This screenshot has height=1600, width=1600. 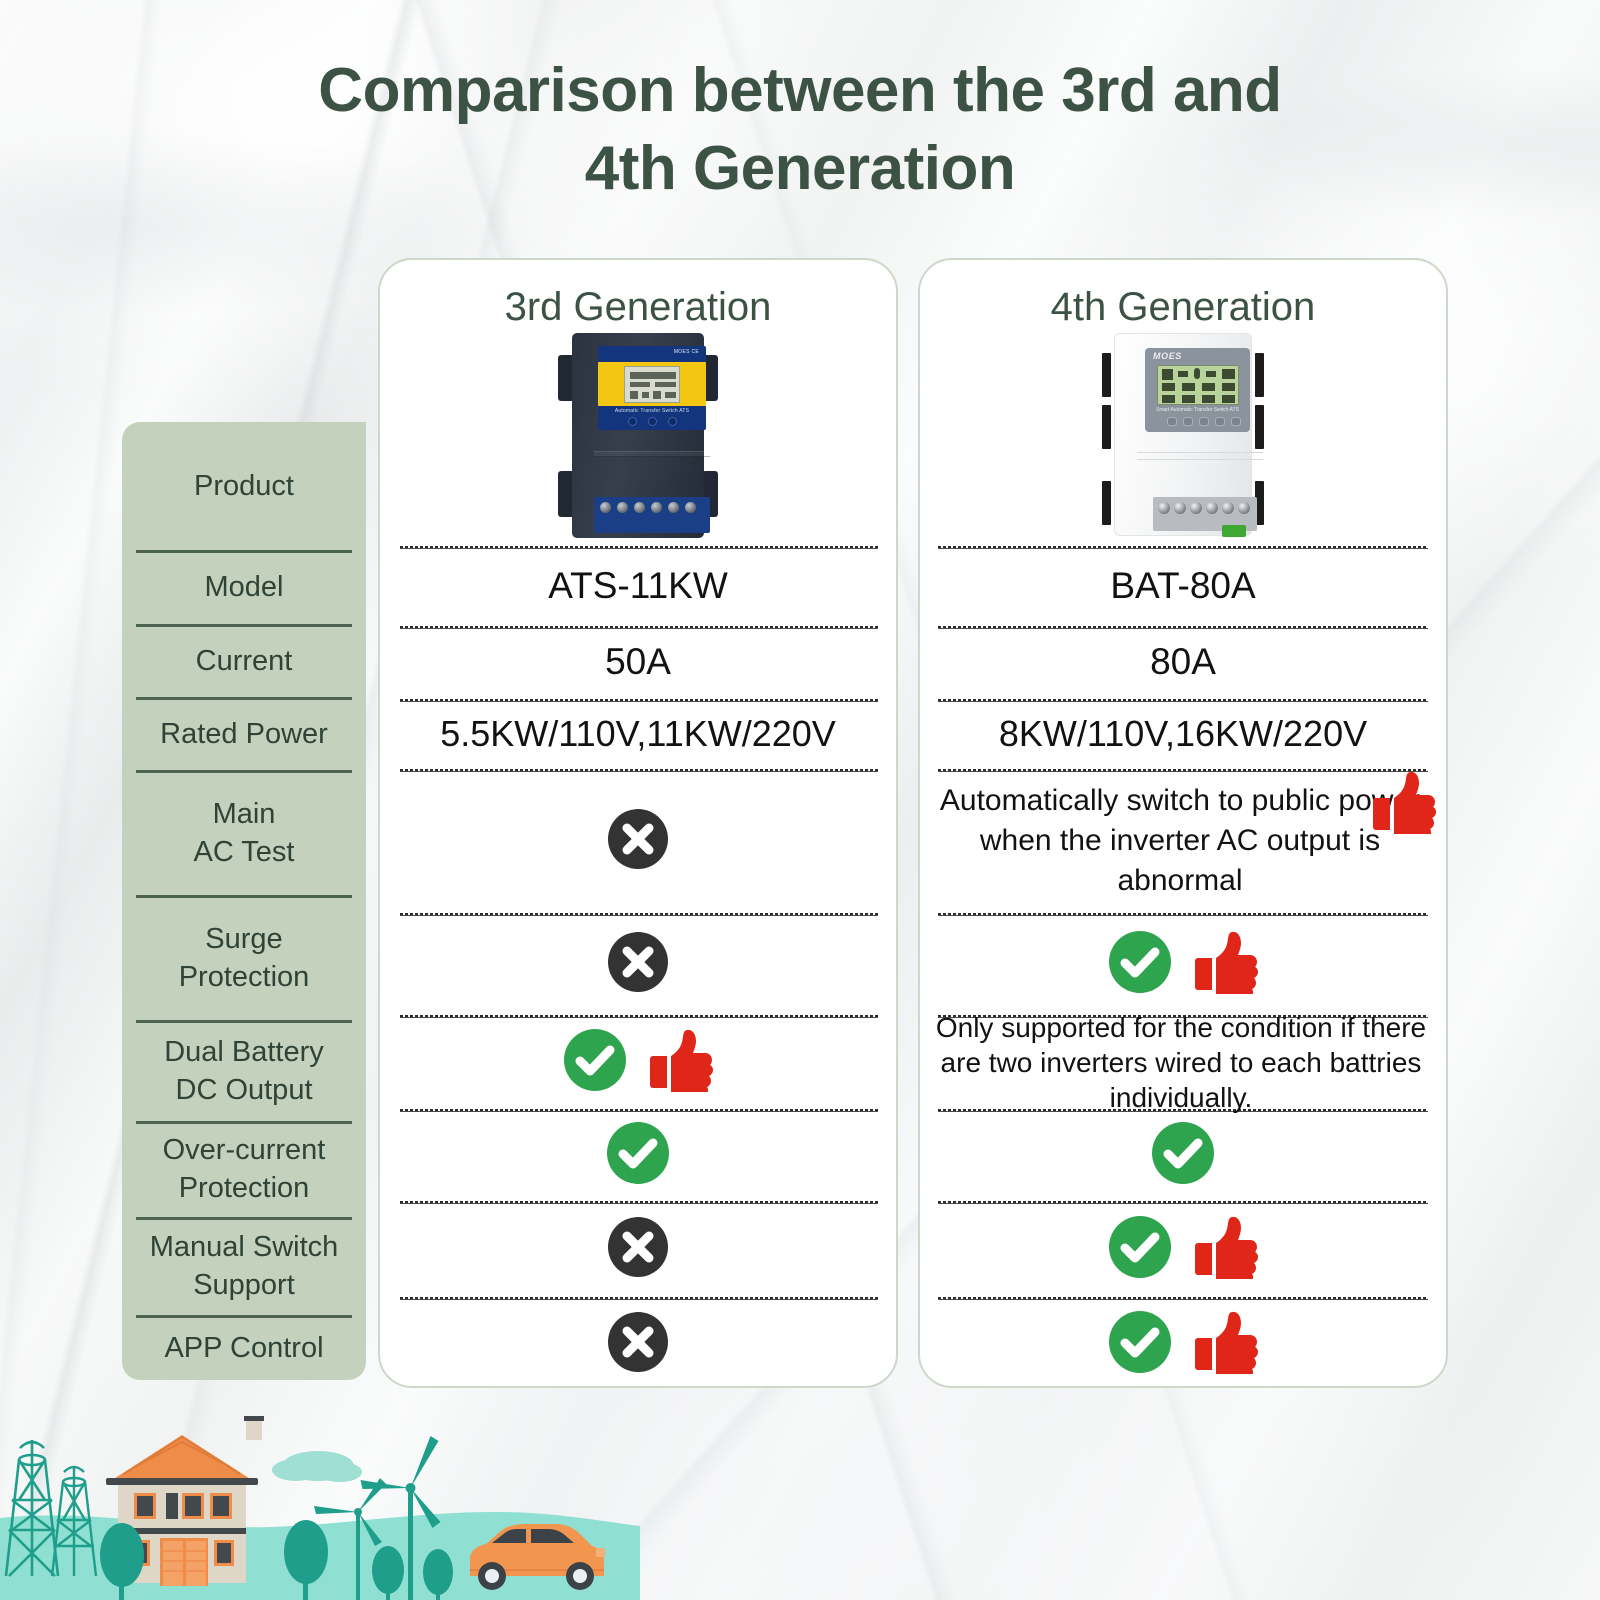 I want to click on value-dual-battery-gen3, so click(x=638, y=1062).